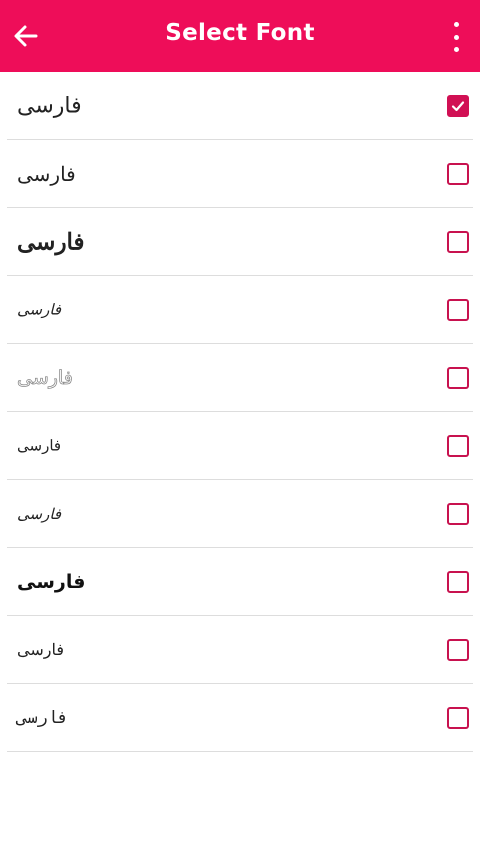  Describe the element at coordinates (240, 106) in the screenshot. I see `font-option-1: فارسی` at that location.